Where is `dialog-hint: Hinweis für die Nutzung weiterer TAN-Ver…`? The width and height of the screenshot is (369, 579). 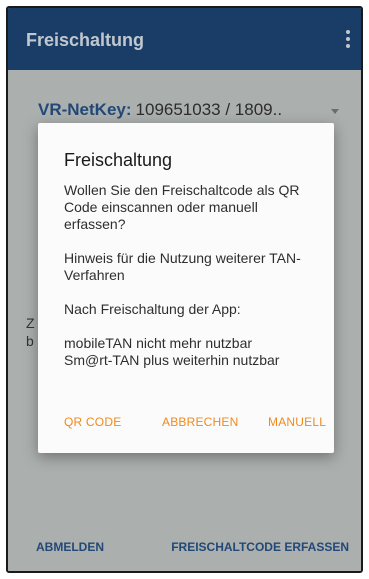
dialog-hint: Hinweis für die Nutzung weiterer TAN-Ver… is located at coordinates (182, 266).